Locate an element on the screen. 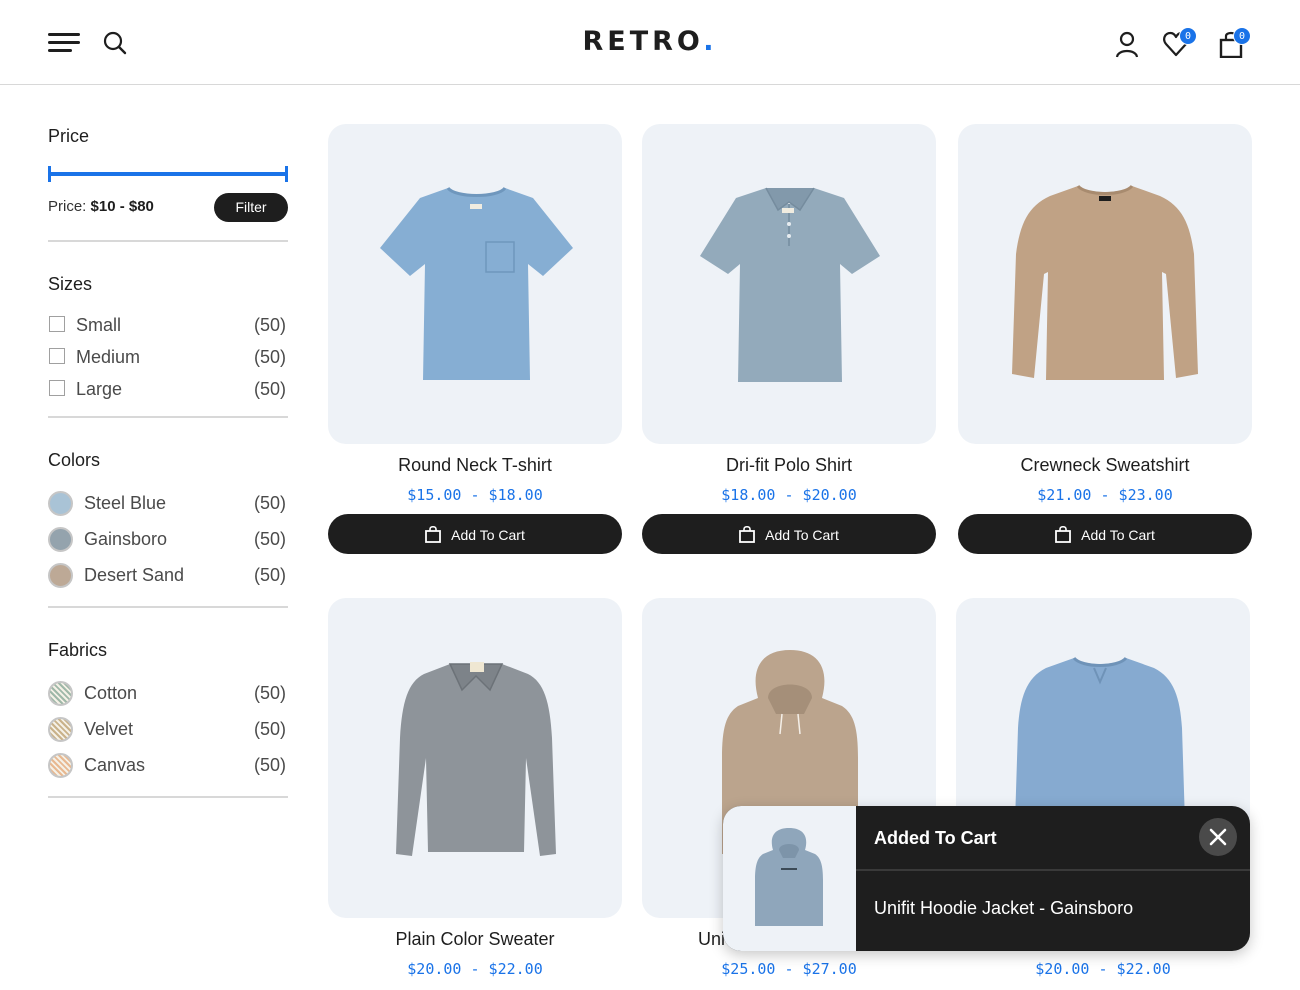 The width and height of the screenshot is (1300, 990). toast-divider is located at coordinates (1053, 870).